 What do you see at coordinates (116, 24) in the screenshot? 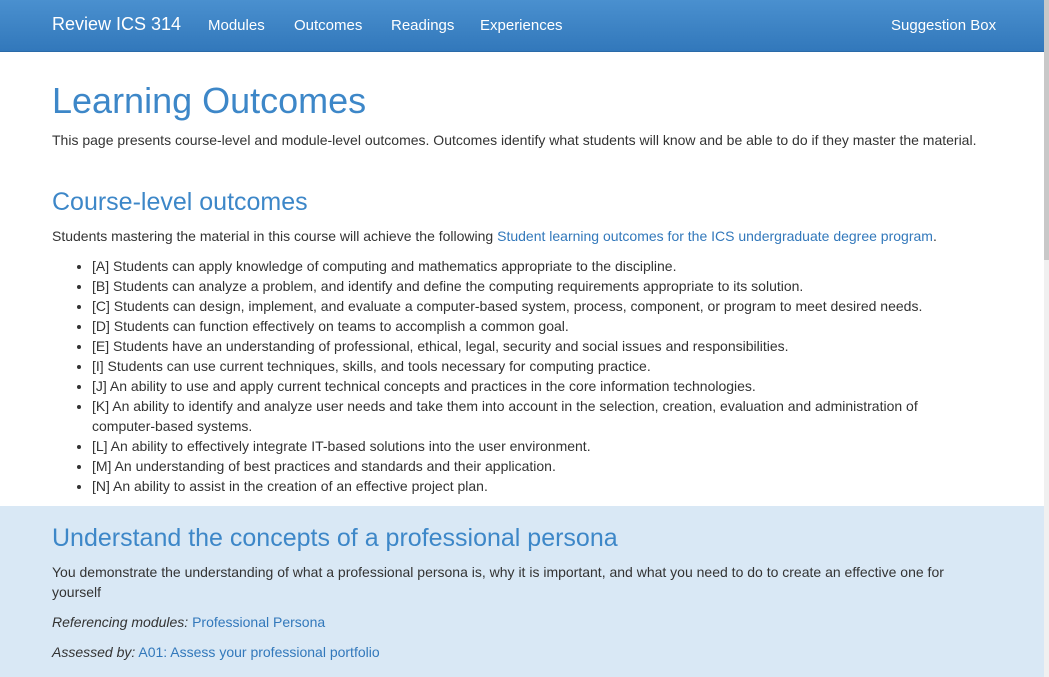
I see `brand-link: Review ICS 314` at bounding box center [116, 24].